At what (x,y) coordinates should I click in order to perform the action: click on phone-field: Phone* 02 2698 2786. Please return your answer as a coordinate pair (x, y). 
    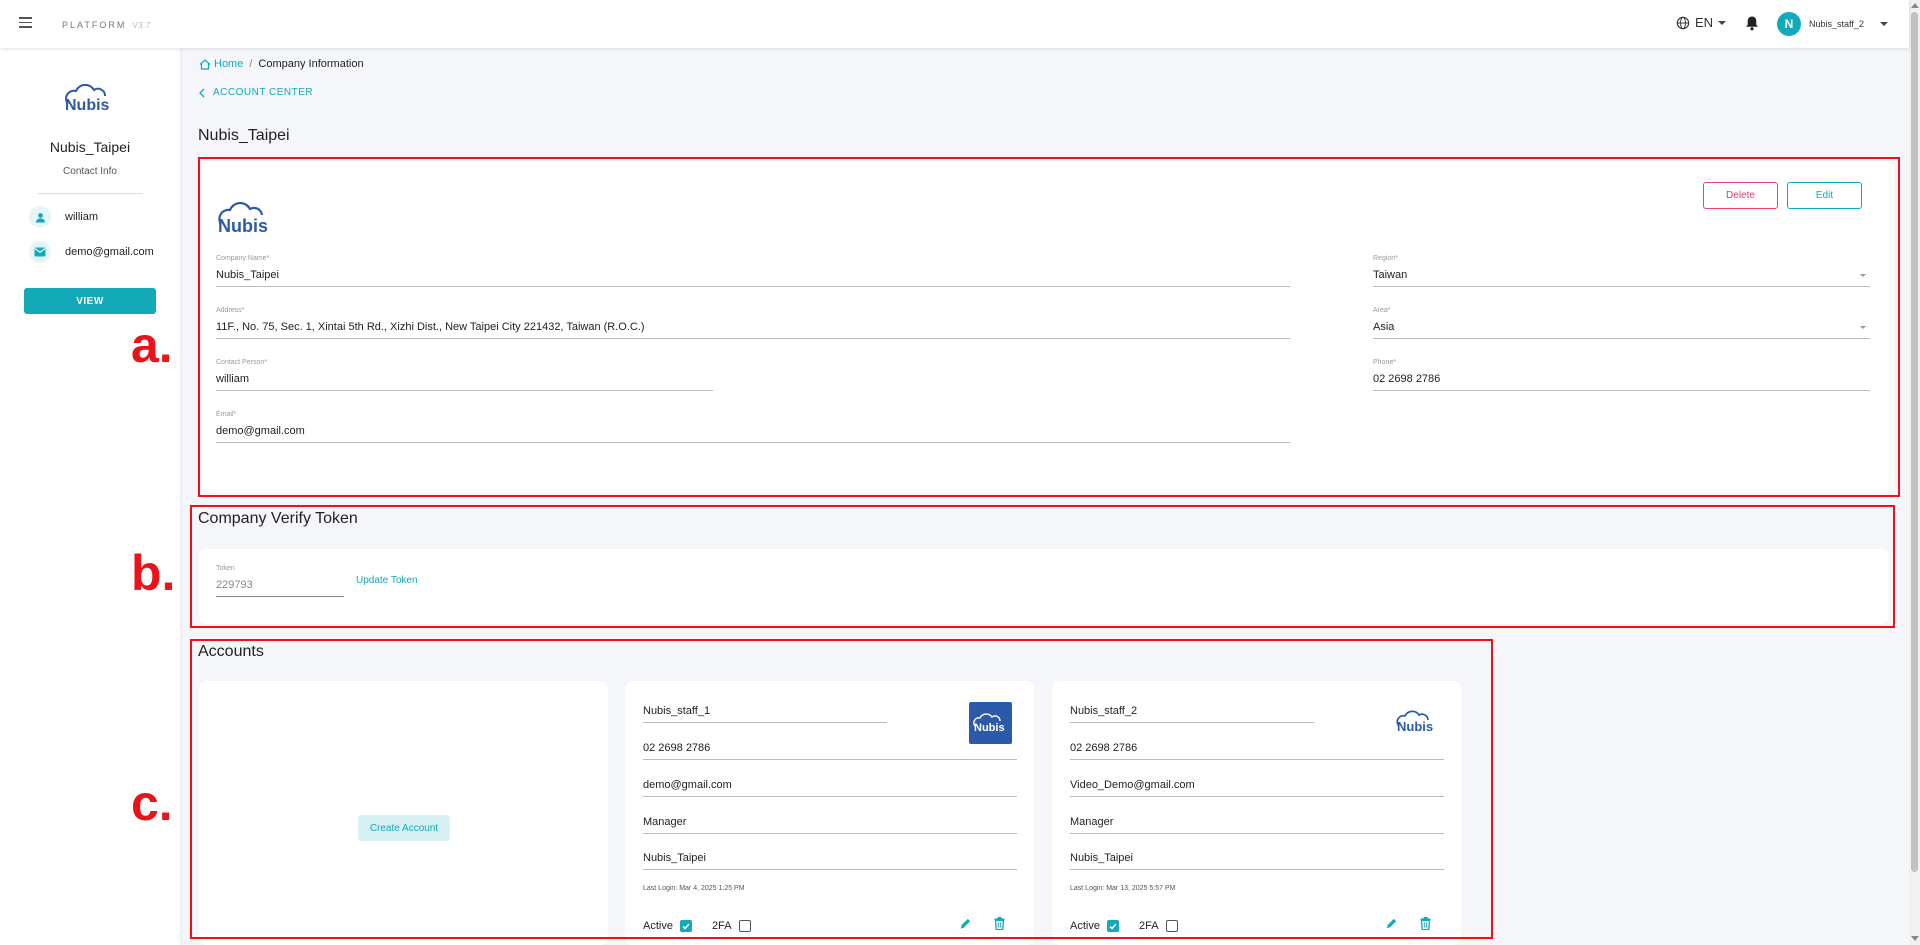
    Looking at the image, I should click on (1621, 375).